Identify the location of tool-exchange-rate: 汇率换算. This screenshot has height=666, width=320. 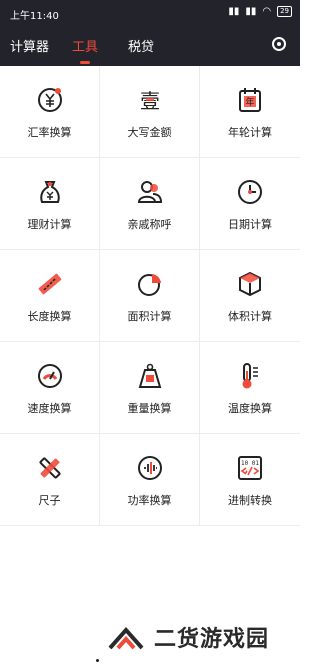
(50, 112).